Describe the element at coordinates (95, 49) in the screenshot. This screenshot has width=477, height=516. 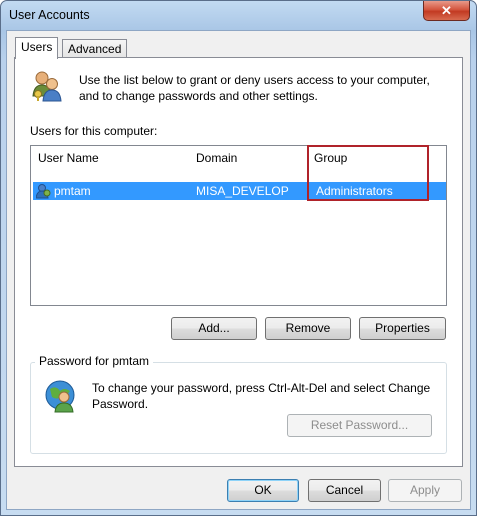
I see `tab-advanced: Advanced` at that location.